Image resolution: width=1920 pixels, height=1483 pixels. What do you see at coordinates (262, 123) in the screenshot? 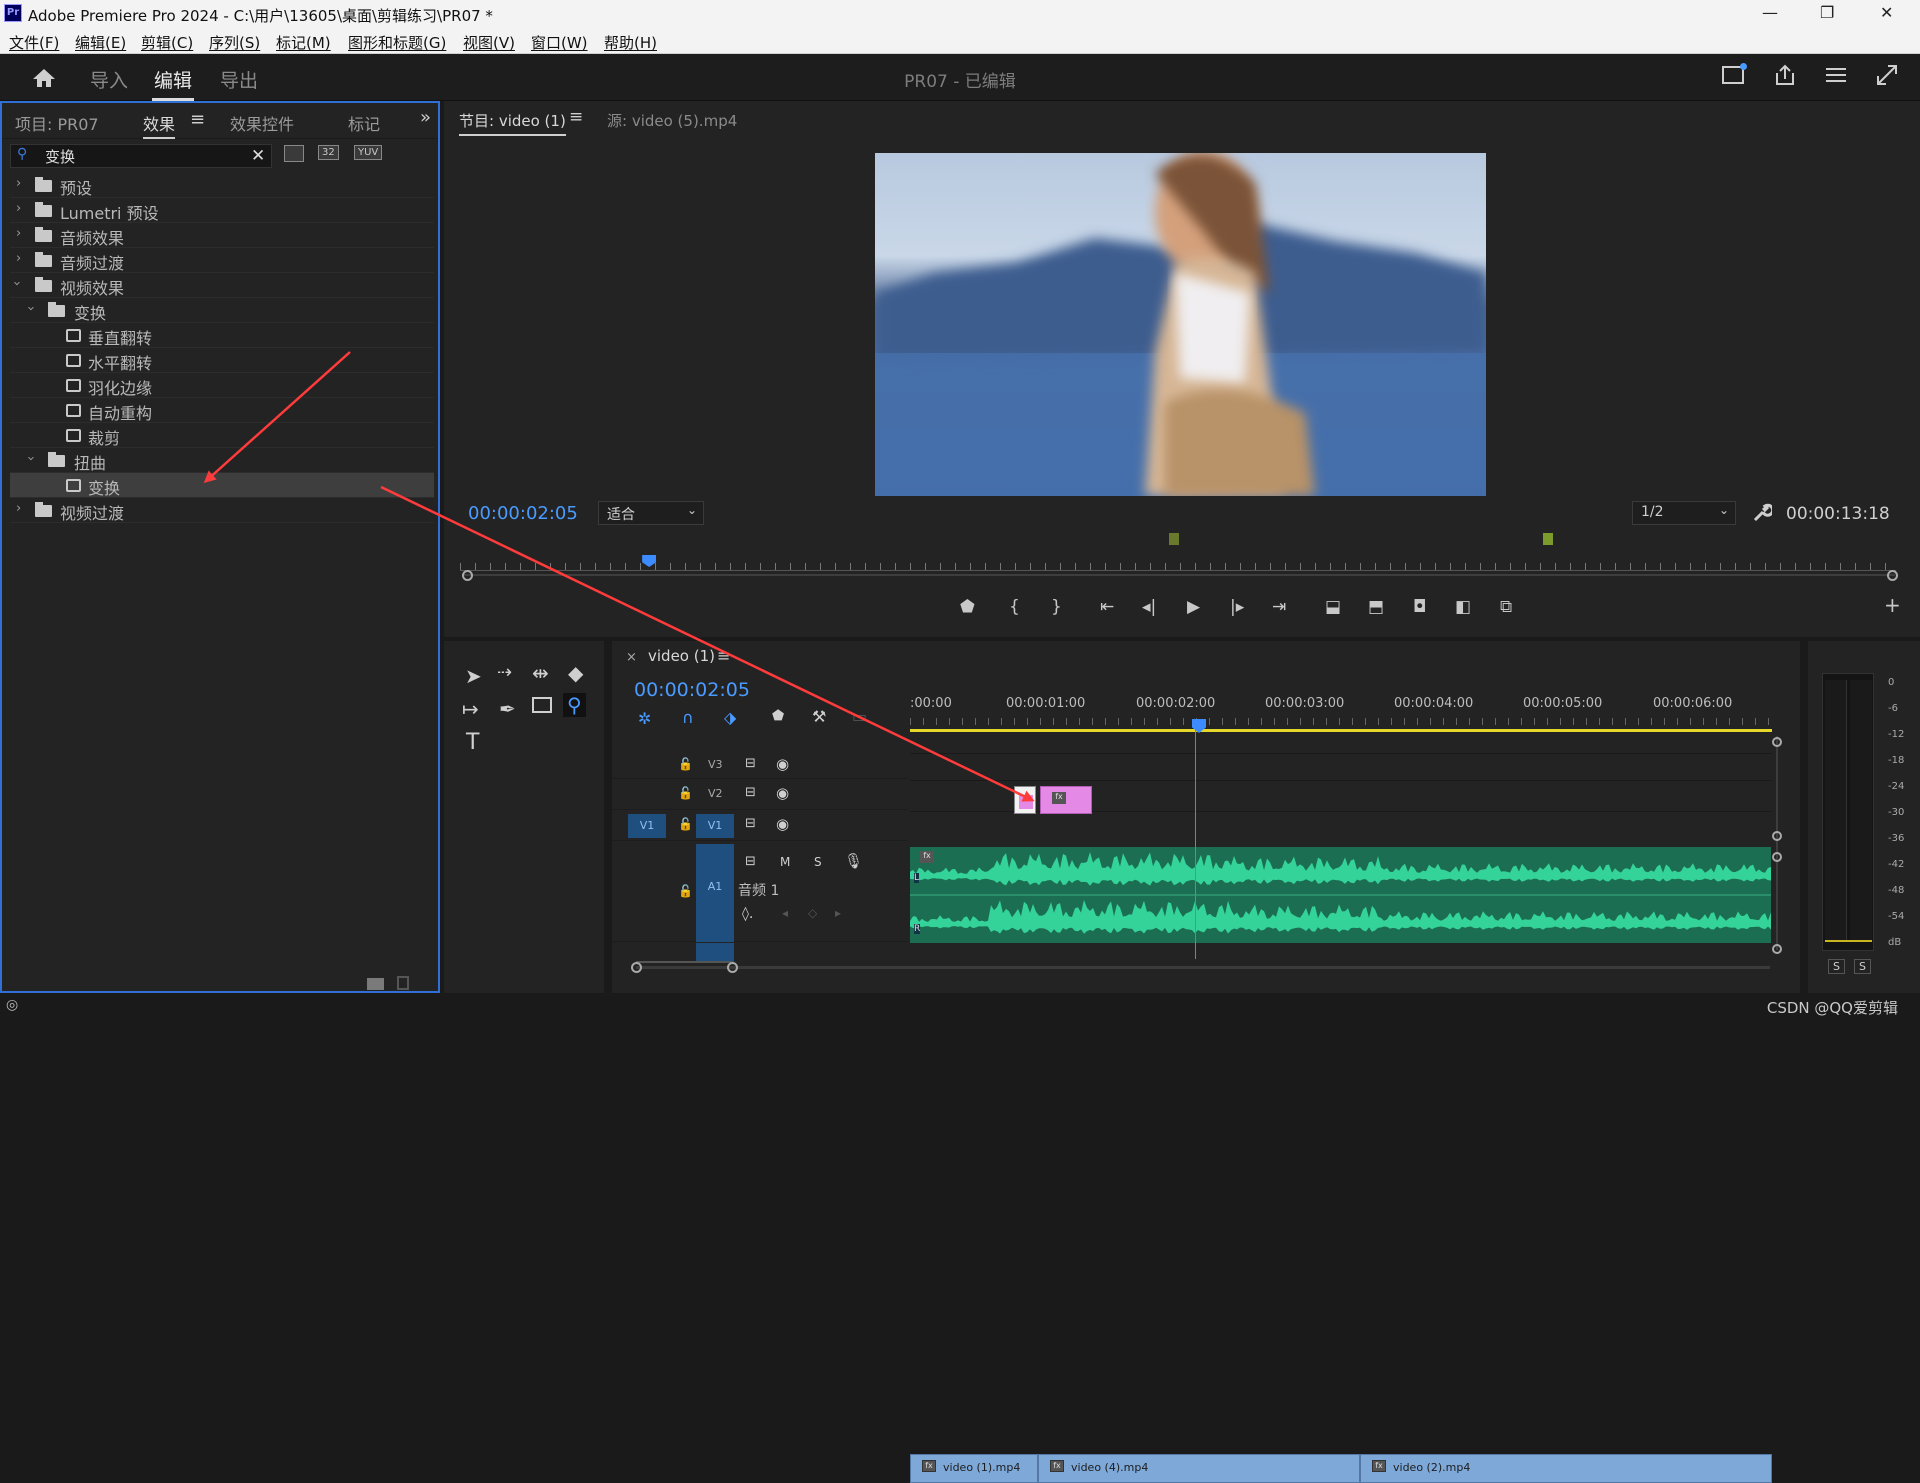
I see `tab-effect-controls: 效果控件` at bounding box center [262, 123].